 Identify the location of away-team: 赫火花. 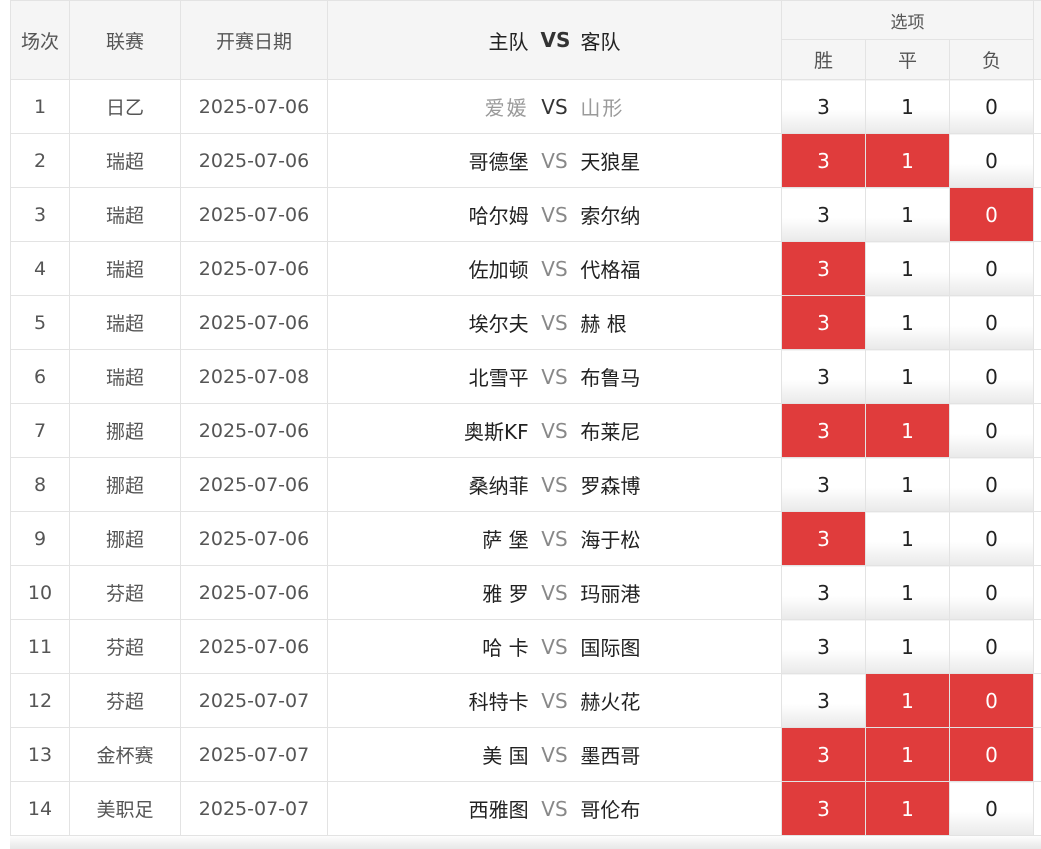
(610, 702).